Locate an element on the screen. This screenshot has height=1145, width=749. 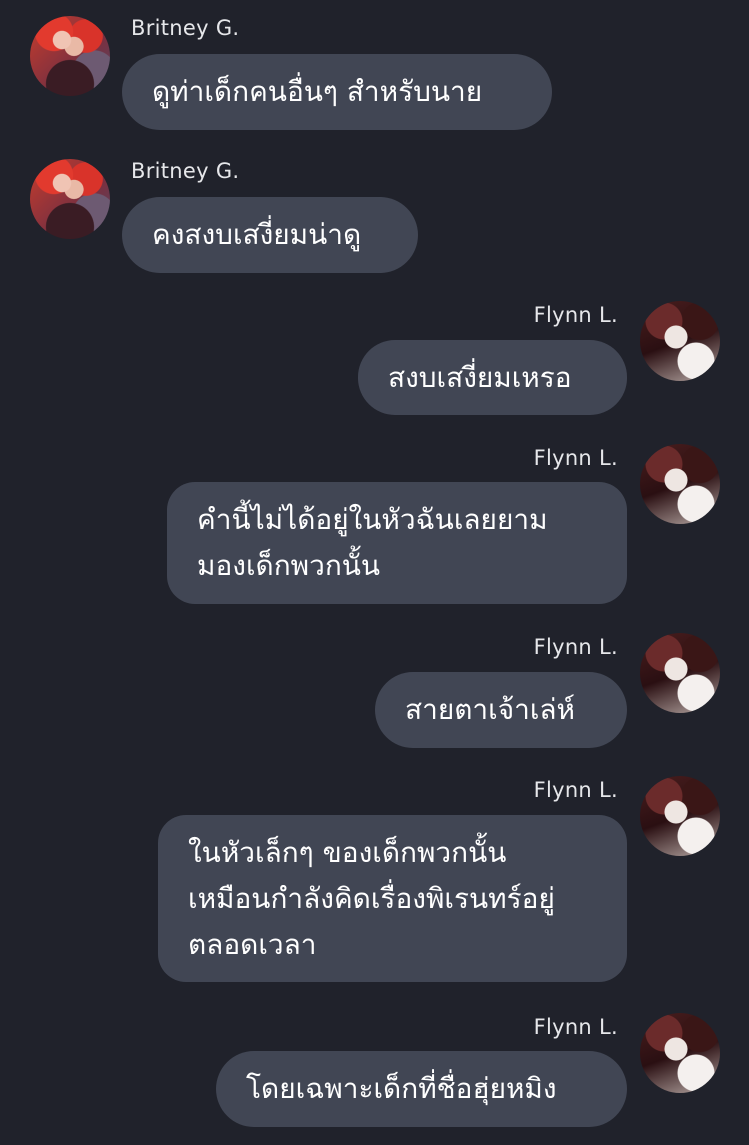
message-bubble: คงสงบเสงี่ยมน่าดู is located at coordinates (270, 235).